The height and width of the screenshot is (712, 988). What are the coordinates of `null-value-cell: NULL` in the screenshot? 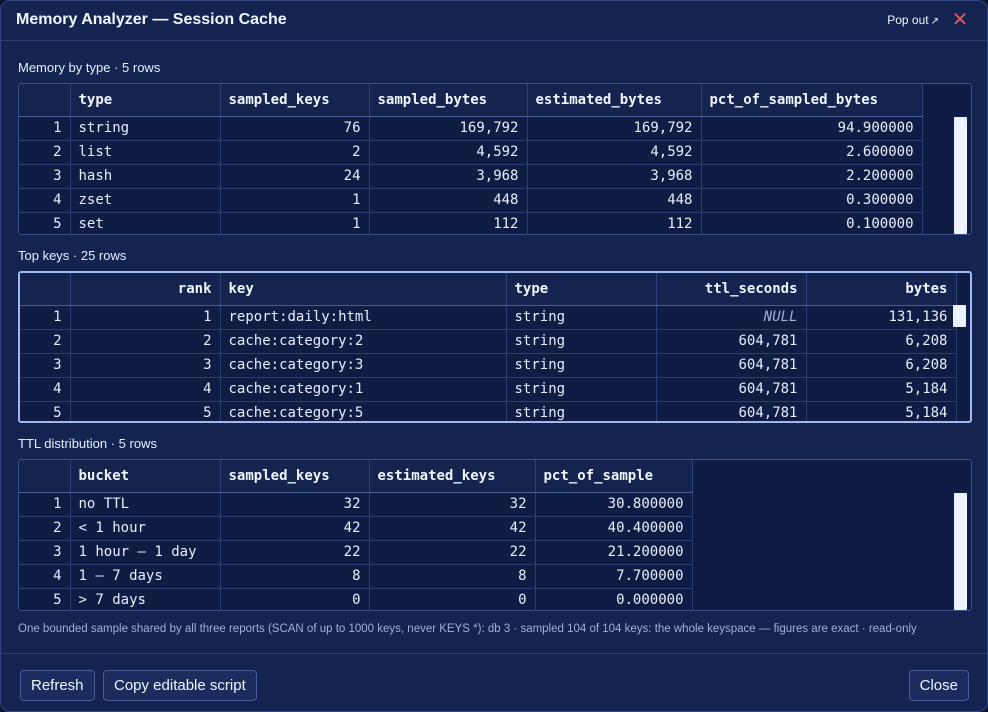 It's located at (731, 317).